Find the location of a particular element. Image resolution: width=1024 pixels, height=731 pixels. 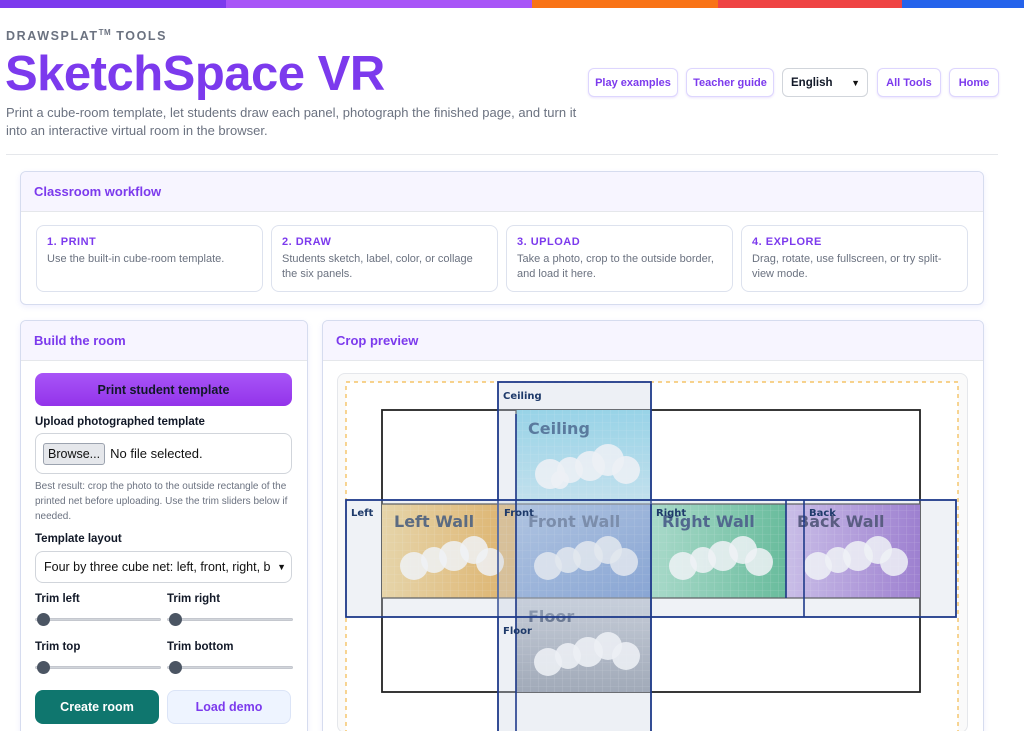

trim-left-slider is located at coordinates (98, 619).